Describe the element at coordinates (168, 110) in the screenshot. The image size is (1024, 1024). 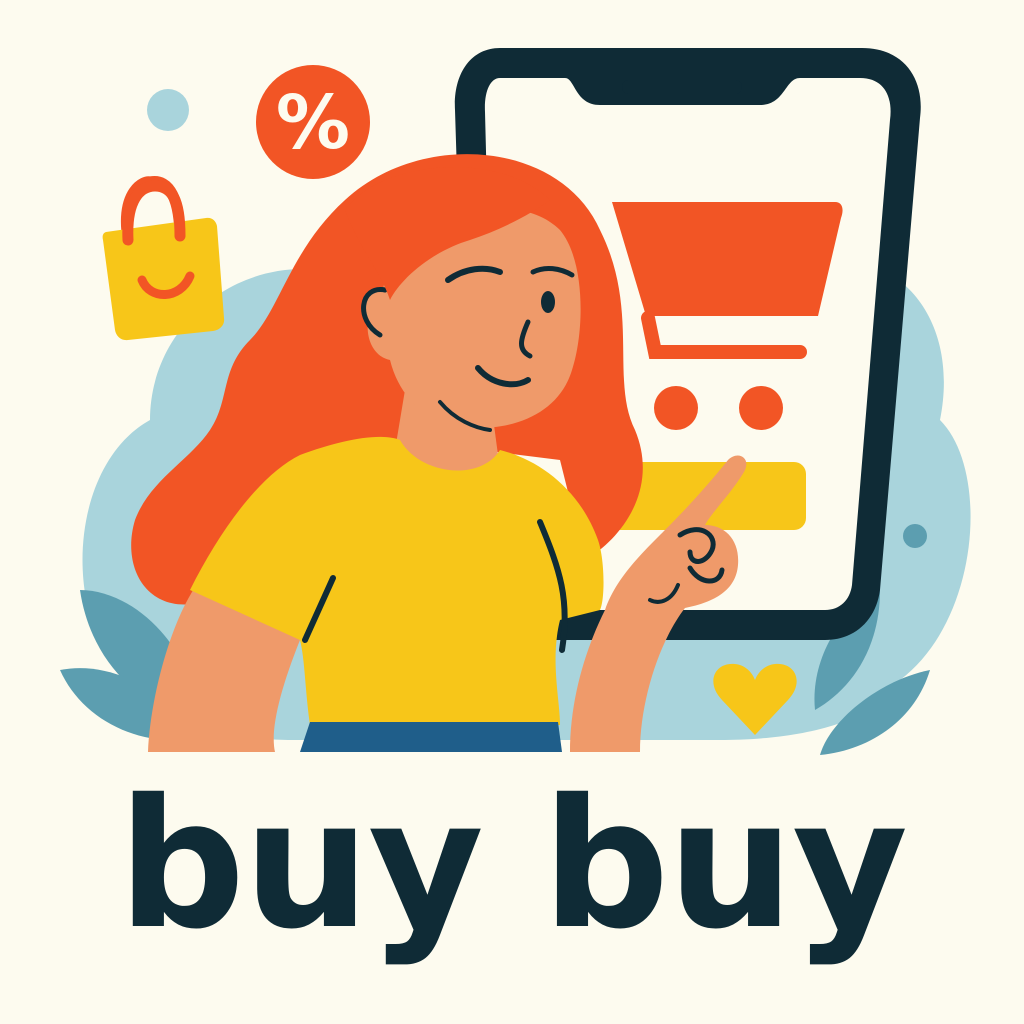
I see `decor-dot-top` at that location.